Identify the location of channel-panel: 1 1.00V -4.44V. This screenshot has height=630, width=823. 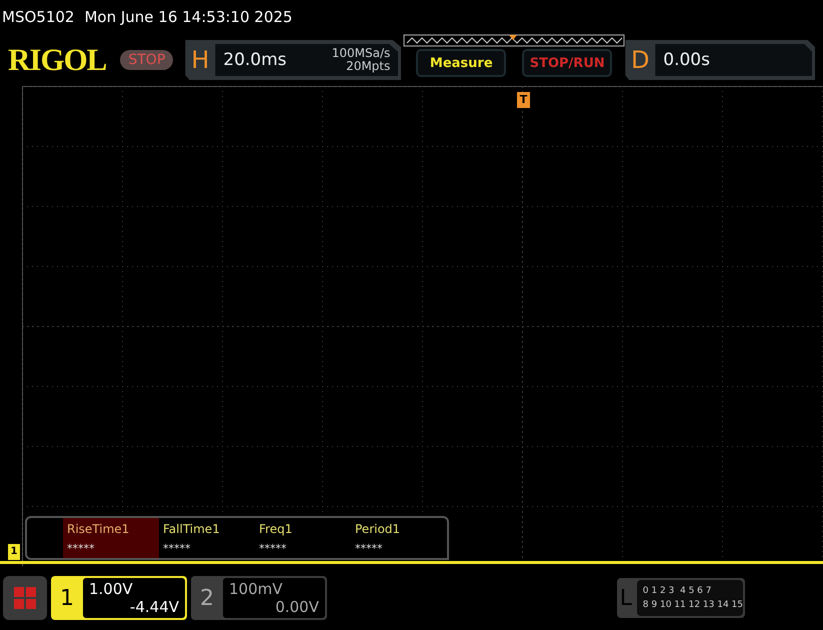
(119, 598).